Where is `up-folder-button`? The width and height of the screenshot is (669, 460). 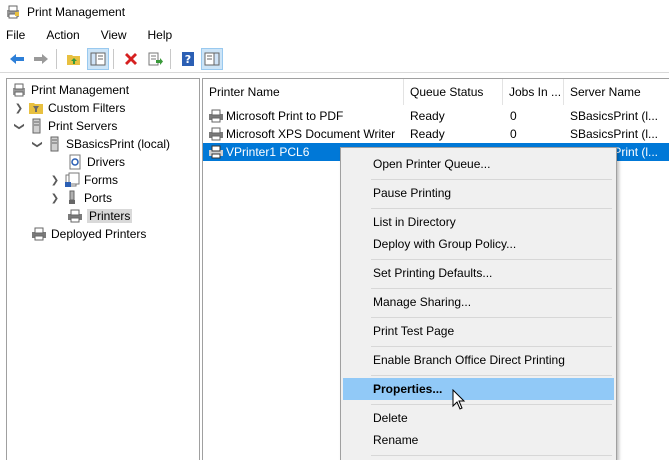
up-folder-button is located at coordinates (74, 59).